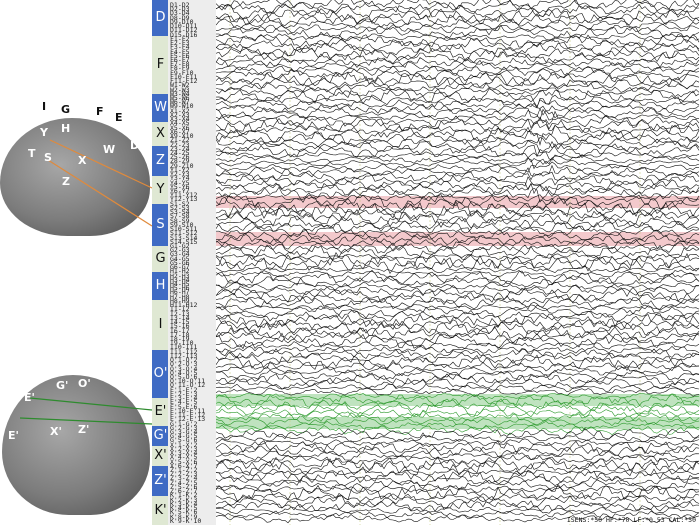 This screenshot has height=525, width=700. Describe the element at coordinates (458, 239) in the screenshot. I see `highlight-band-pink` at that location.